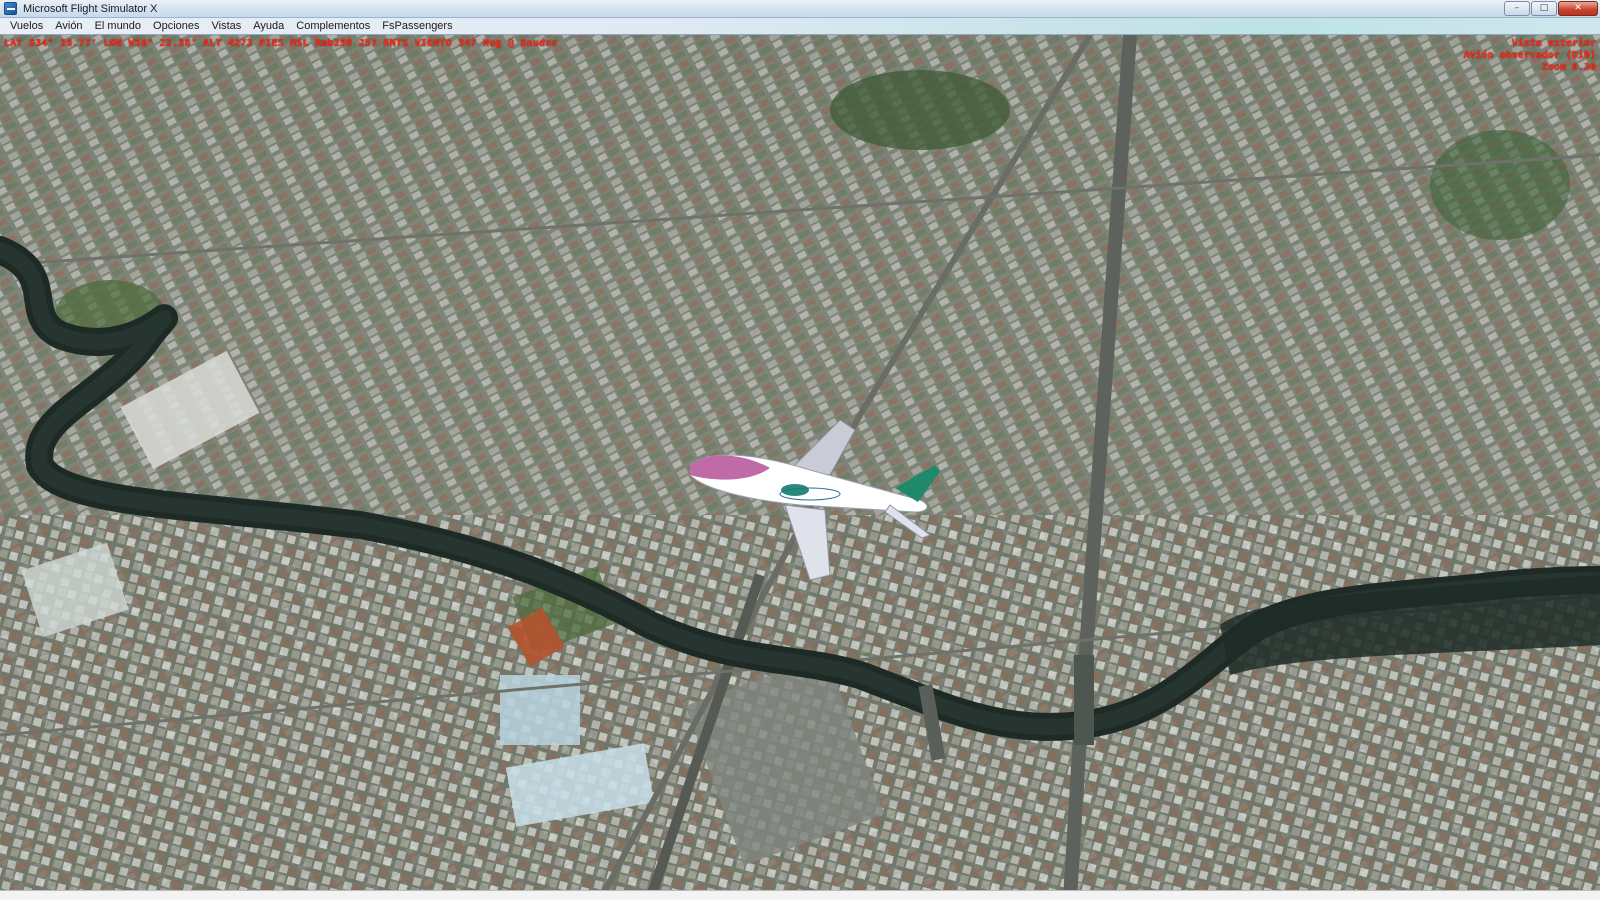 The width and height of the screenshot is (1600, 900). I want to click on close-icon: ✕, so click(1578, 8).